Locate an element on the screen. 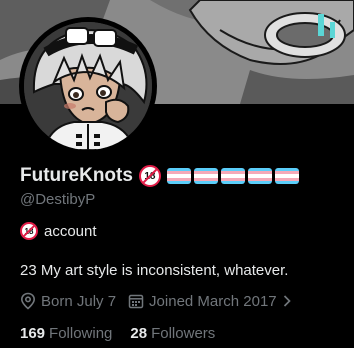 This screenshot has height=348, width=354. follow-stats: 169 Following 28 Followers is located at coordinates (117, 333).